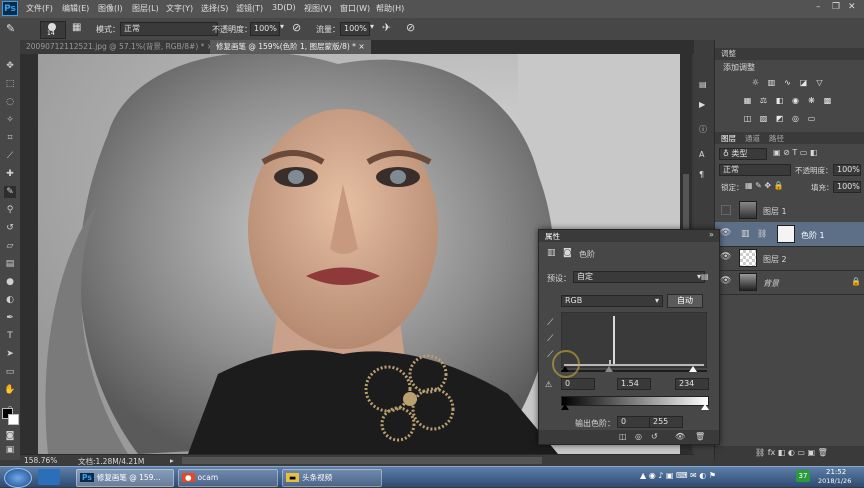  What do you see at coordinates (76, 27) in the screenshot?
I see `brush-panel-icon: ▦` at bounding box center [76, 27].